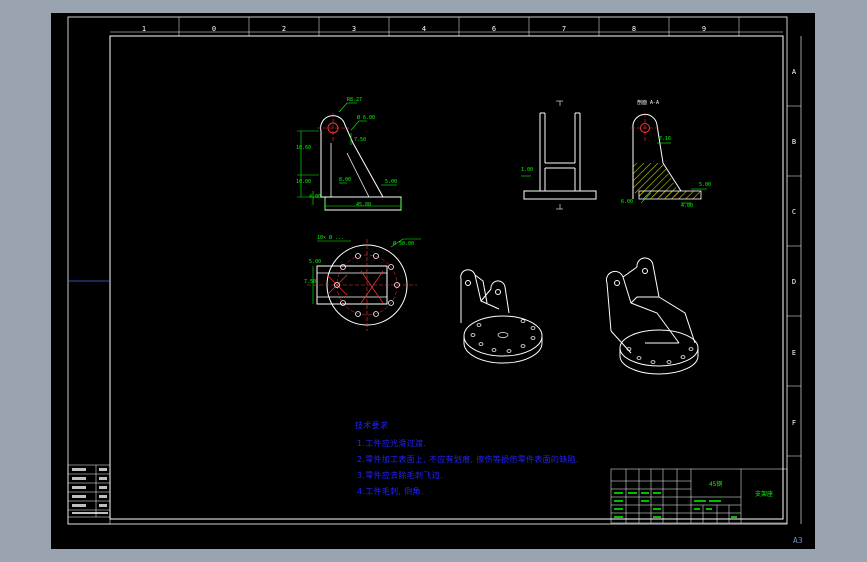 The width and height of the screenshot is (867, 562). Describe the element at coordinates (660, 355) in the screenshot. I see `iso2-bolt-holes` at that location.